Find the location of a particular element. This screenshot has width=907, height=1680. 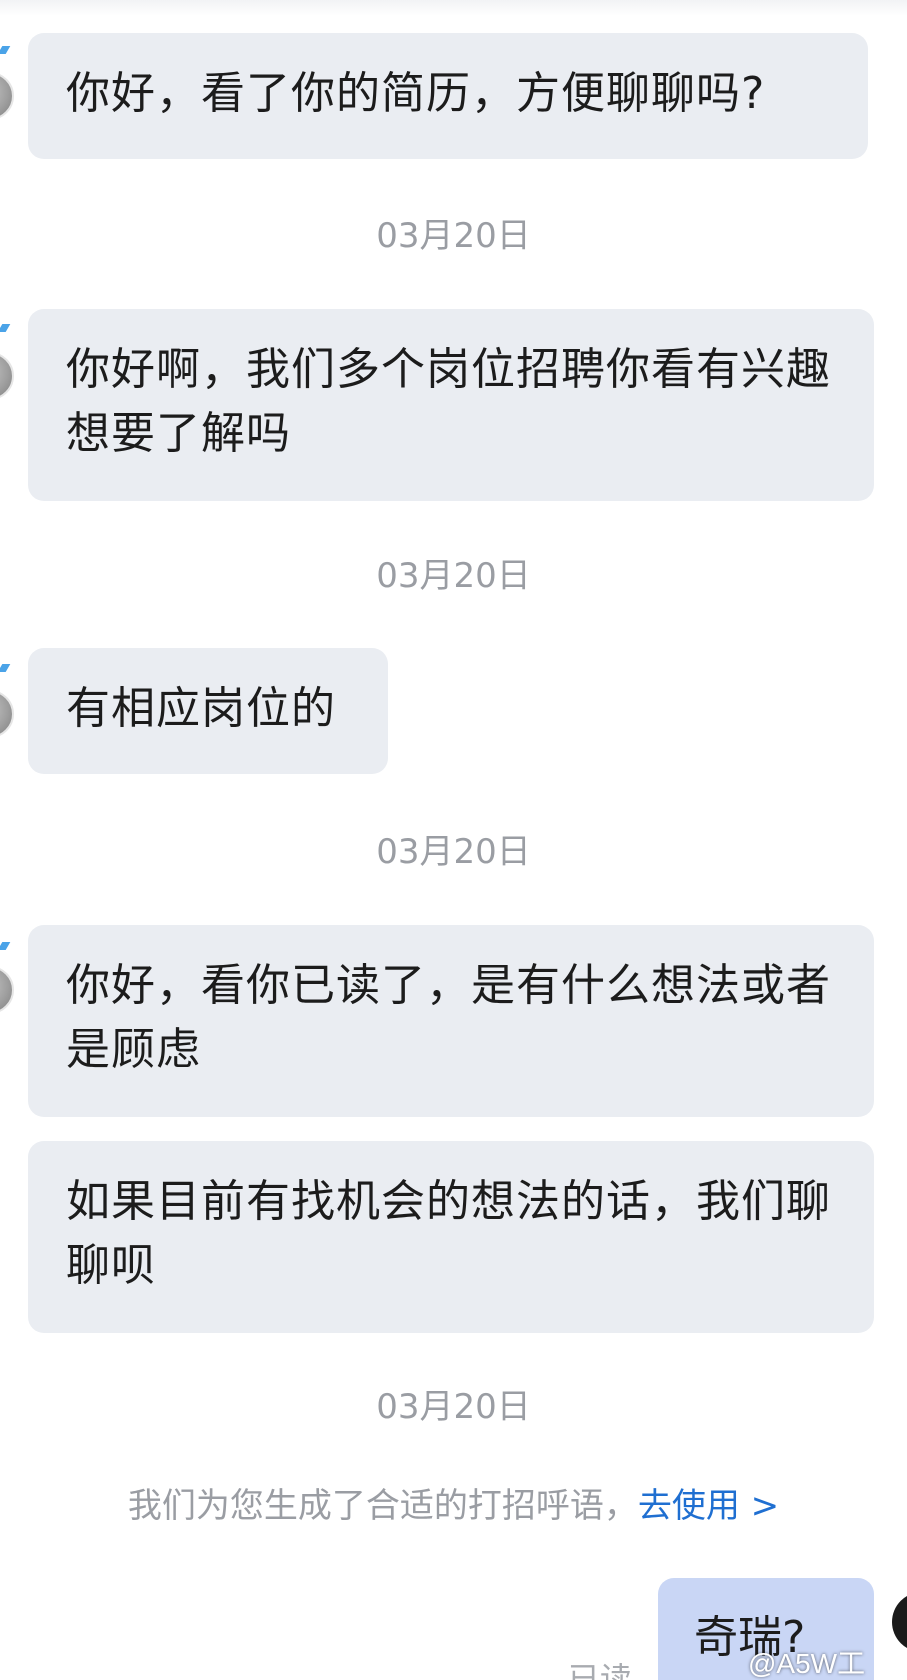

message-text: 你好，看你已读了，是有什么想法或者是顾虑 is located at coordinates (448, 1017).